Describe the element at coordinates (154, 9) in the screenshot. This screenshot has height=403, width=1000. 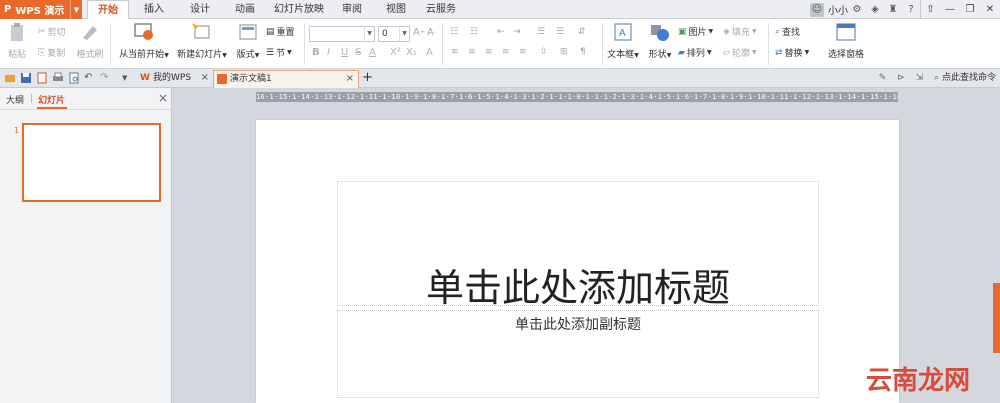
I see `tab-insert: 插入` at that location.